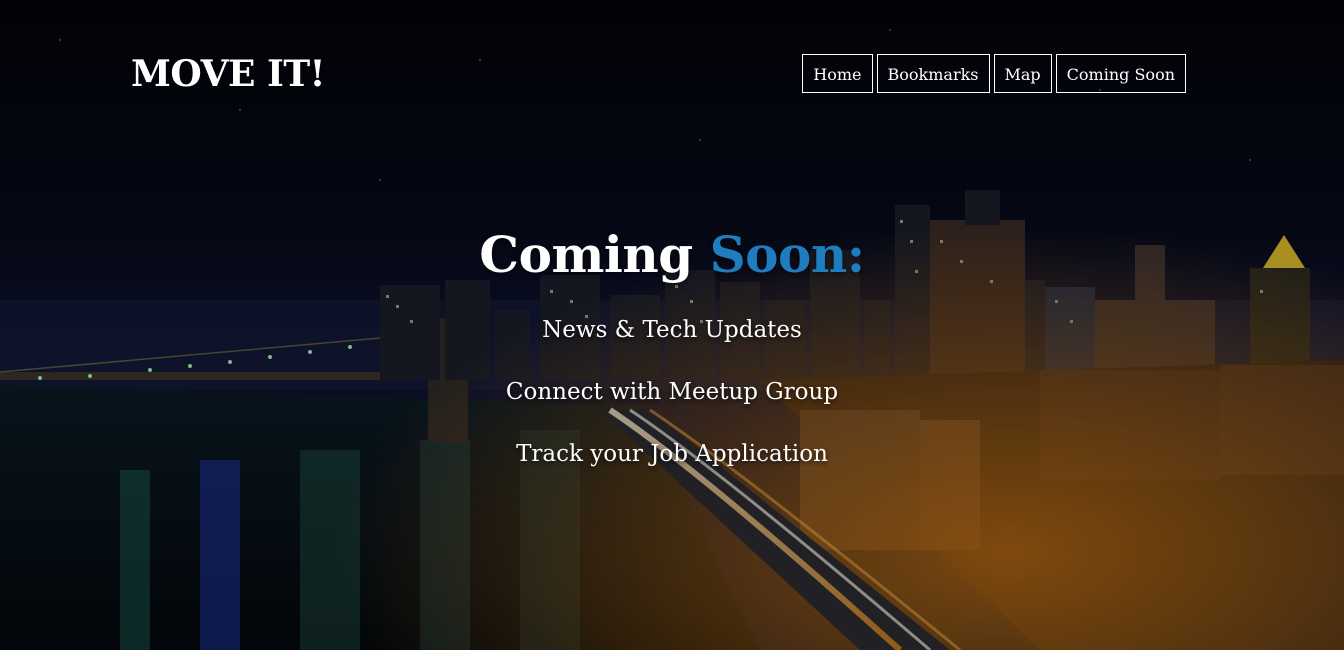 This screenshot has width=1344, height=650. What do you see at coordinates (672, 330) in the screenshot?
I see `feature-item-news: News & Tech Updates` at bounding box center [672, 330].